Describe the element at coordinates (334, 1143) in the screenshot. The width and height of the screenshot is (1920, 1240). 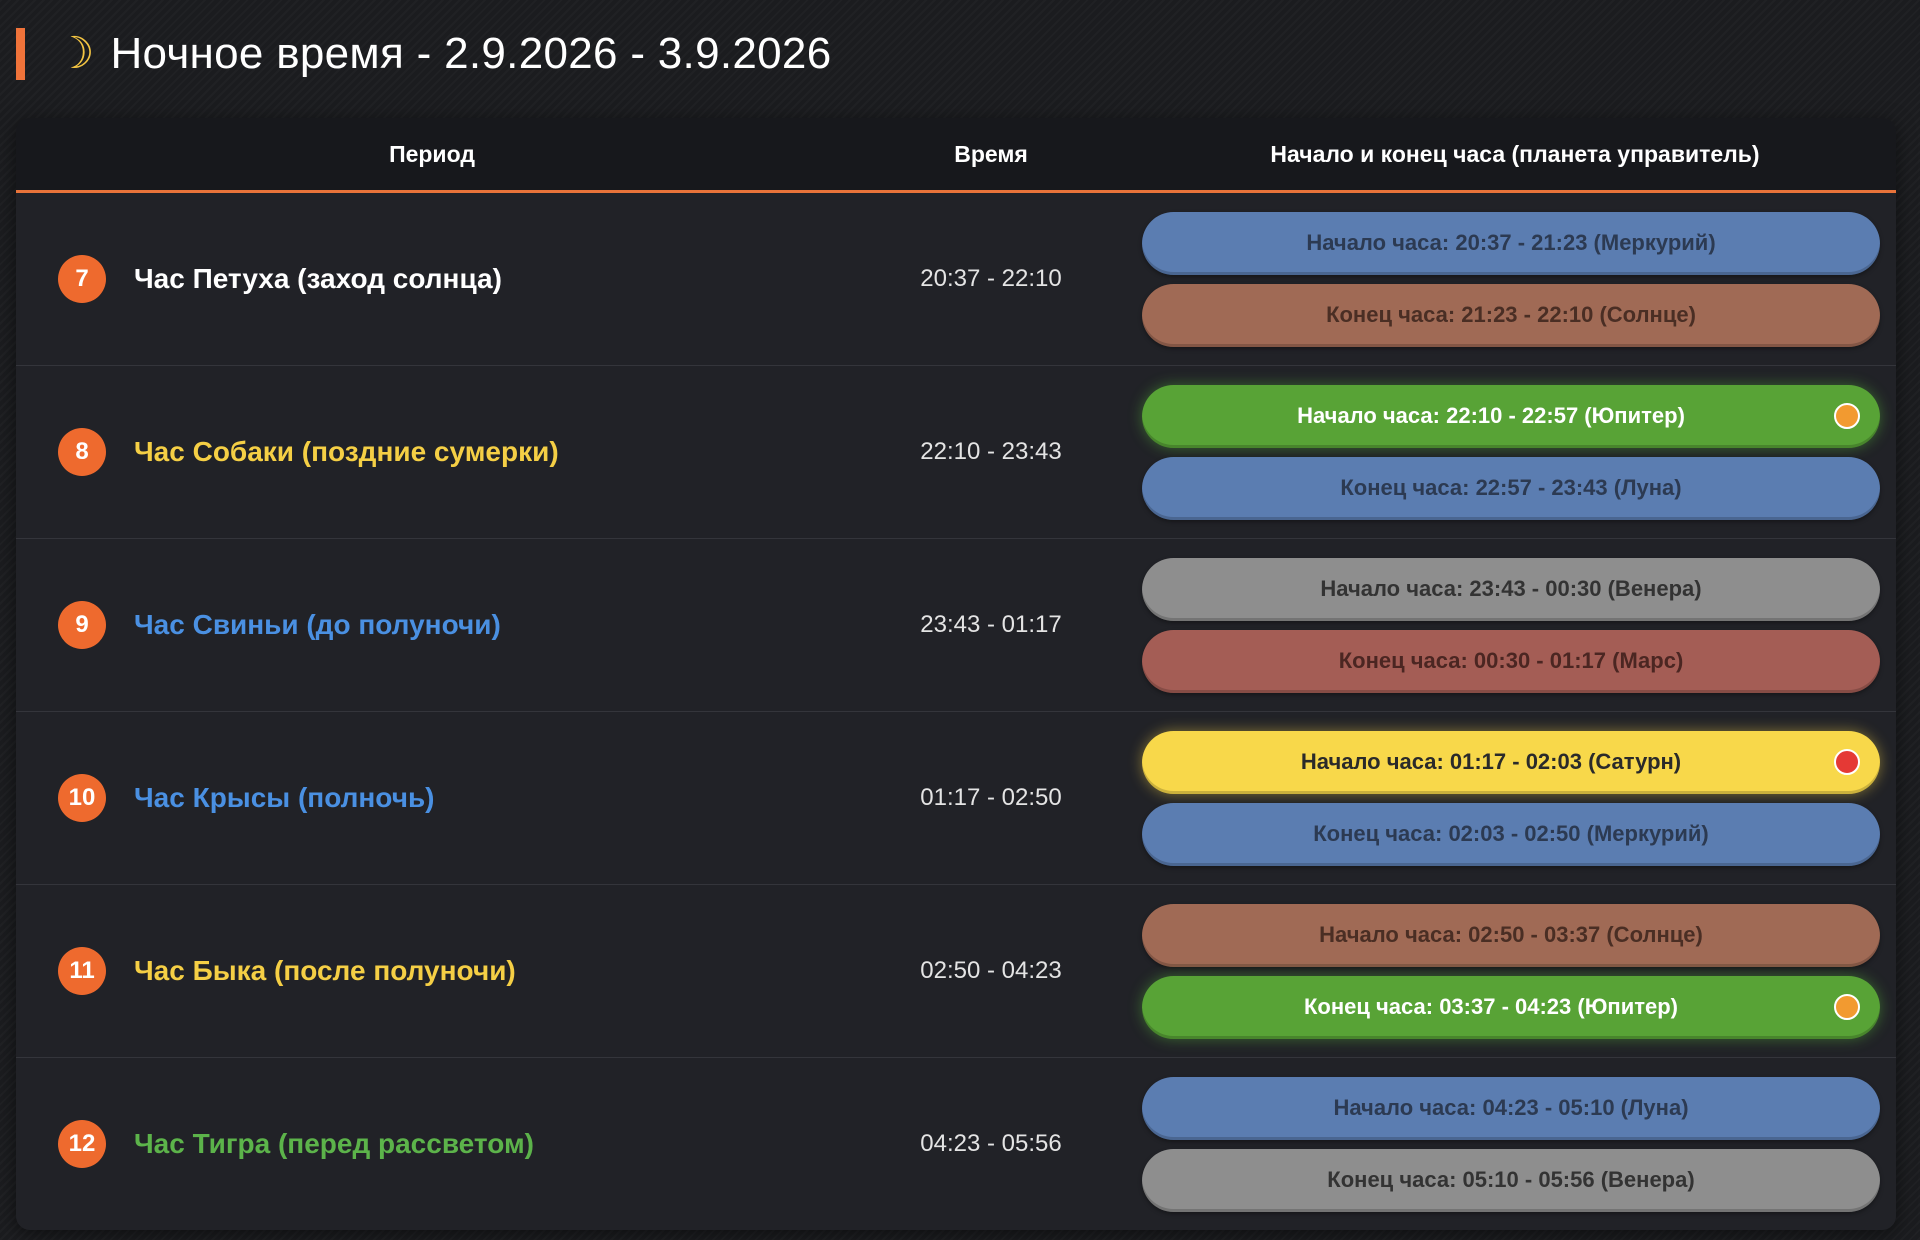
I see `period-name: Час Тигра (перед рассветом)` at that location.